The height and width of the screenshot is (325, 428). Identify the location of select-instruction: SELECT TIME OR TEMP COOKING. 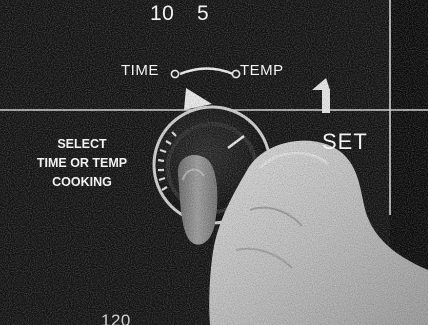
(82, 163).